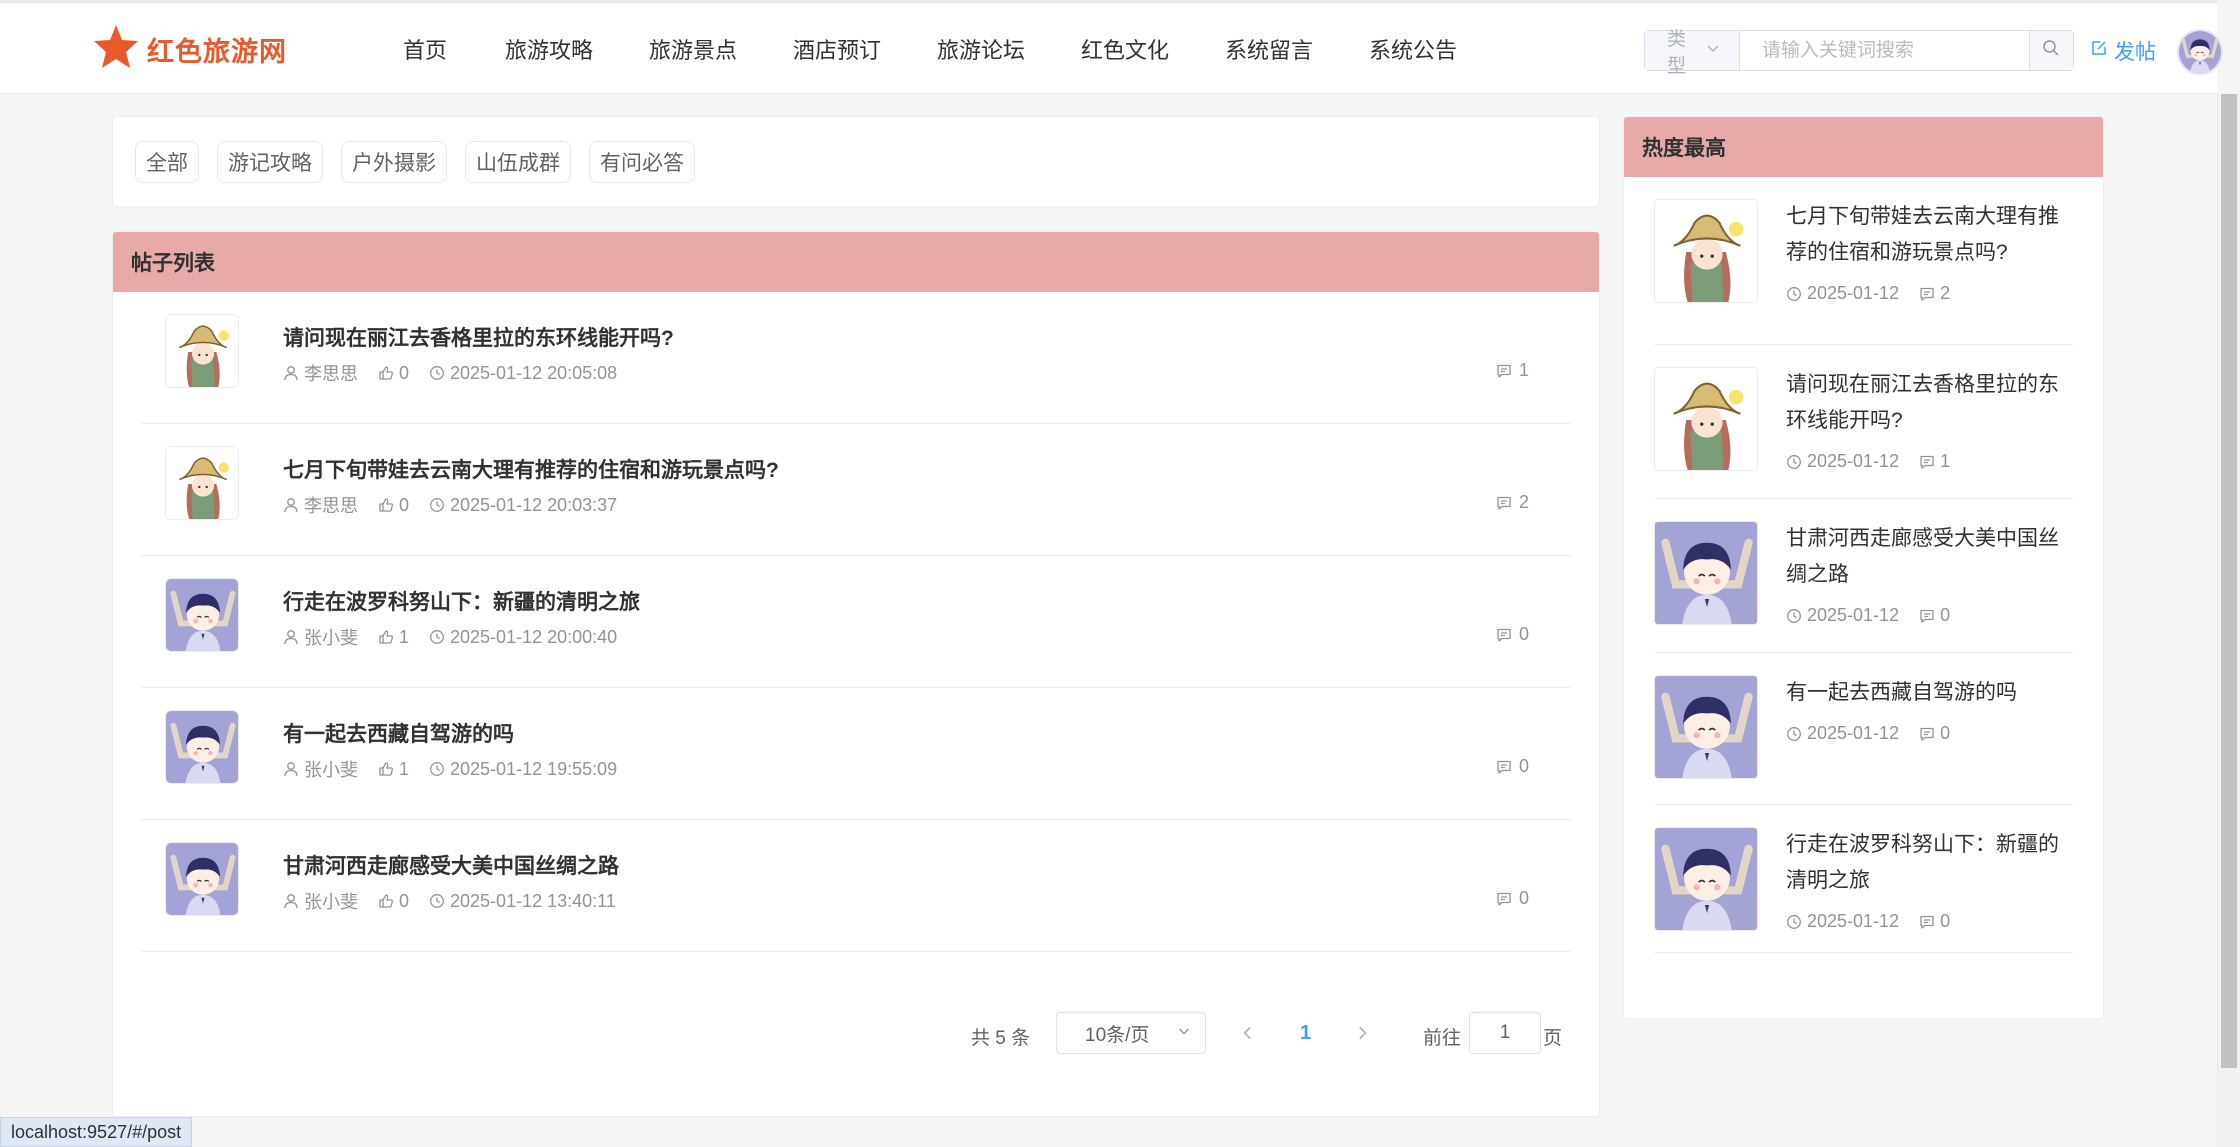 This screenshot has width=2240, height=1147. What do you see at coordinates (1692, 53) in the screenshot?
I see `search-type-select: 类型` at bounding box center [1692, 53].